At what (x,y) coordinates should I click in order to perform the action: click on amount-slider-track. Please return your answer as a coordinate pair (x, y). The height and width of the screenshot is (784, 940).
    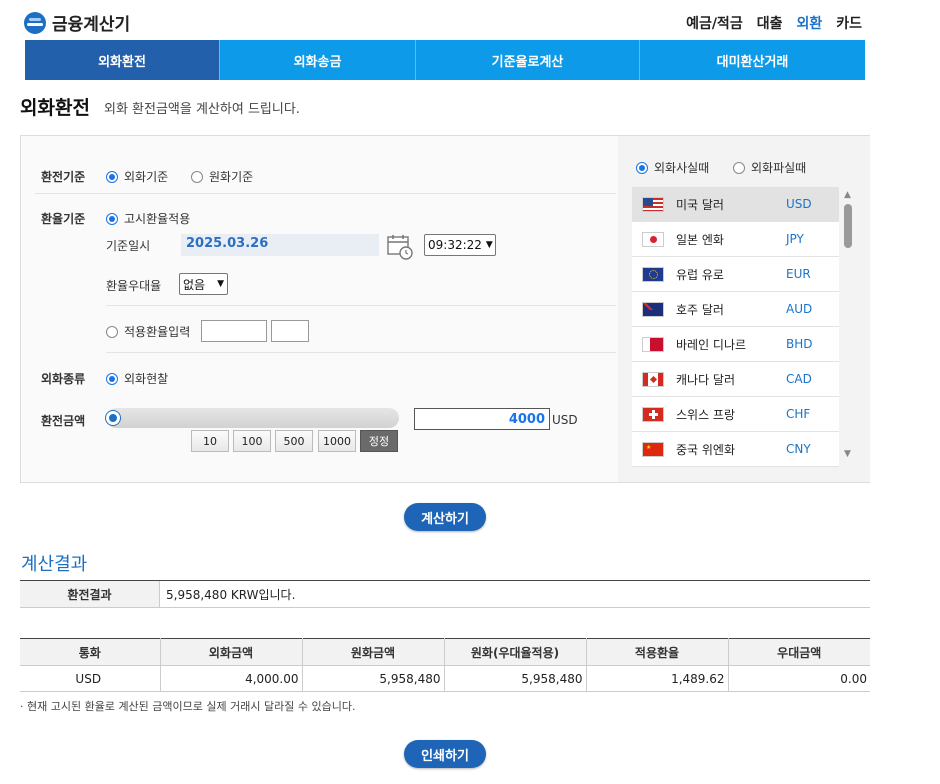
    Looking at the image, I should click on (252, 418).